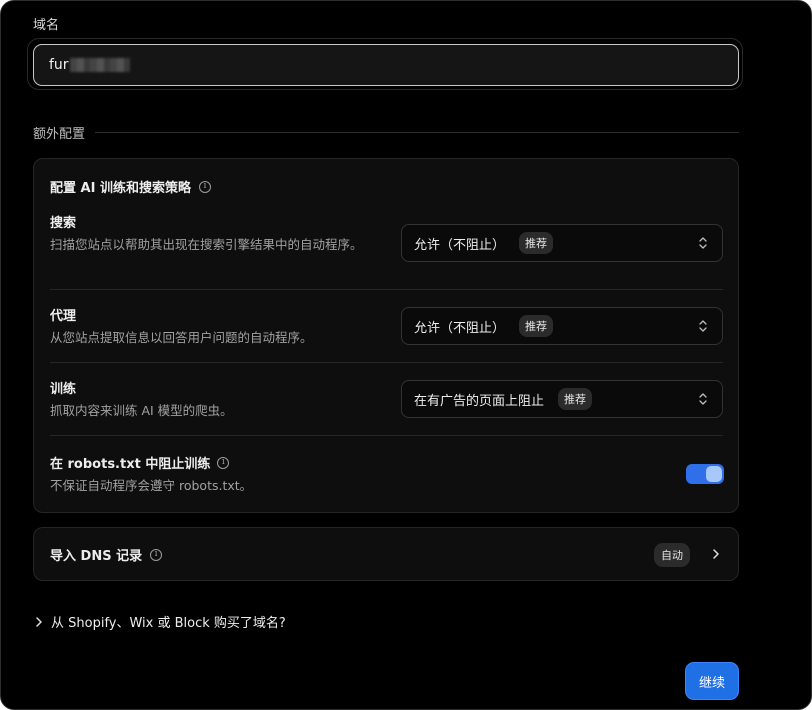  Describe the element at coordinates (120, 188) in the screenshot. I see `ai-policy-title-text: 配置 AI 训练和搜索策略` at that location.